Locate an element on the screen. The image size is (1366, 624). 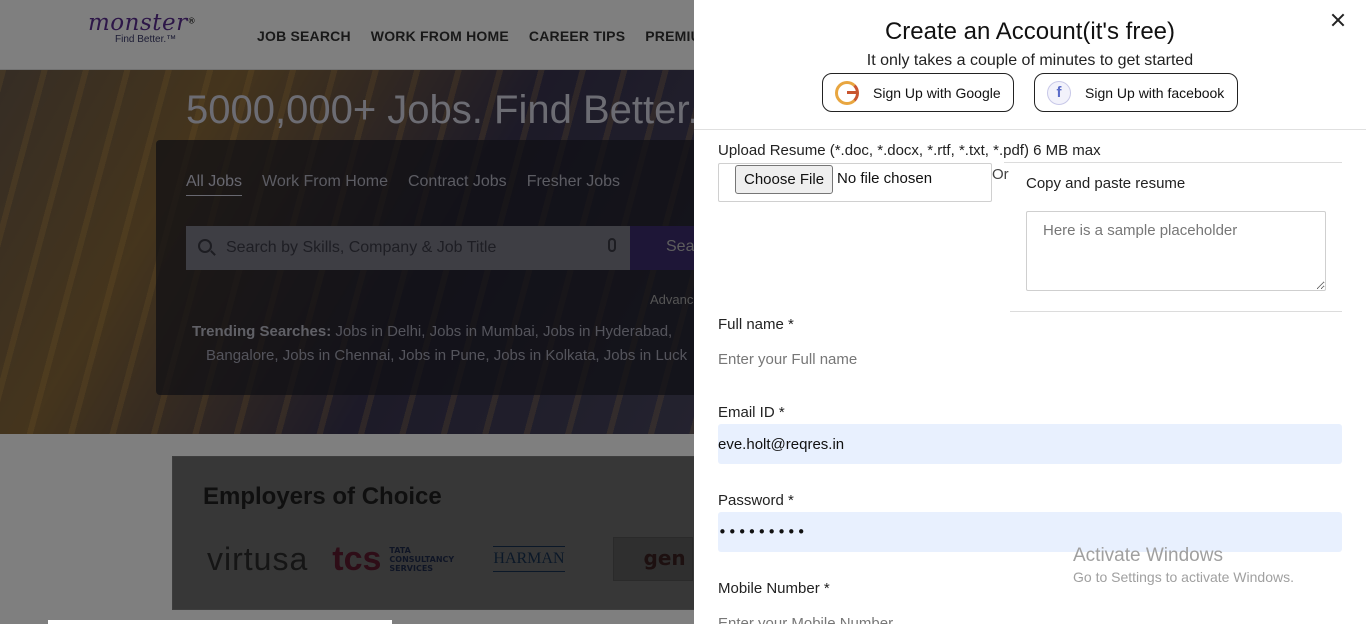
paste-resume-label: Copy and paste resume is located at coordinates (1106, 183).